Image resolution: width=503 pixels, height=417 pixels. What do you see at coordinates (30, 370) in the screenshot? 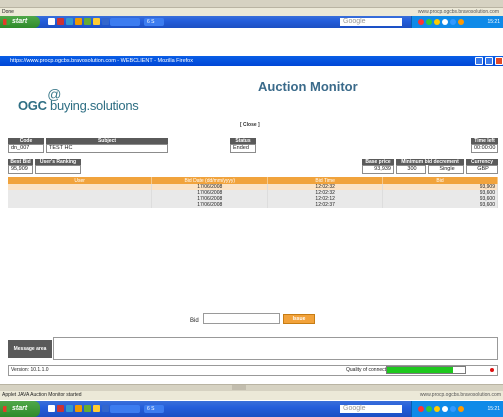
I see `version-text: Version: 10.1.1.0` at bounding box center [30, 370].